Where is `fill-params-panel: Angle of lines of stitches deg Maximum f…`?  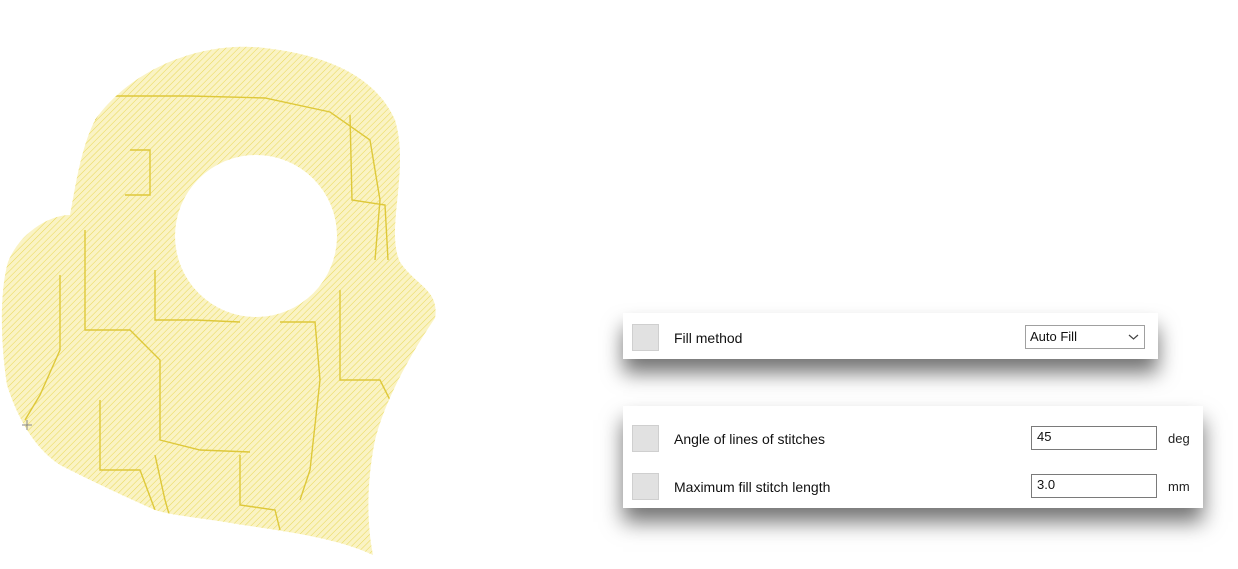
fill-params-panel: Angle of lines of stitches deg Maximum f… is located at coordinates (913, 457).